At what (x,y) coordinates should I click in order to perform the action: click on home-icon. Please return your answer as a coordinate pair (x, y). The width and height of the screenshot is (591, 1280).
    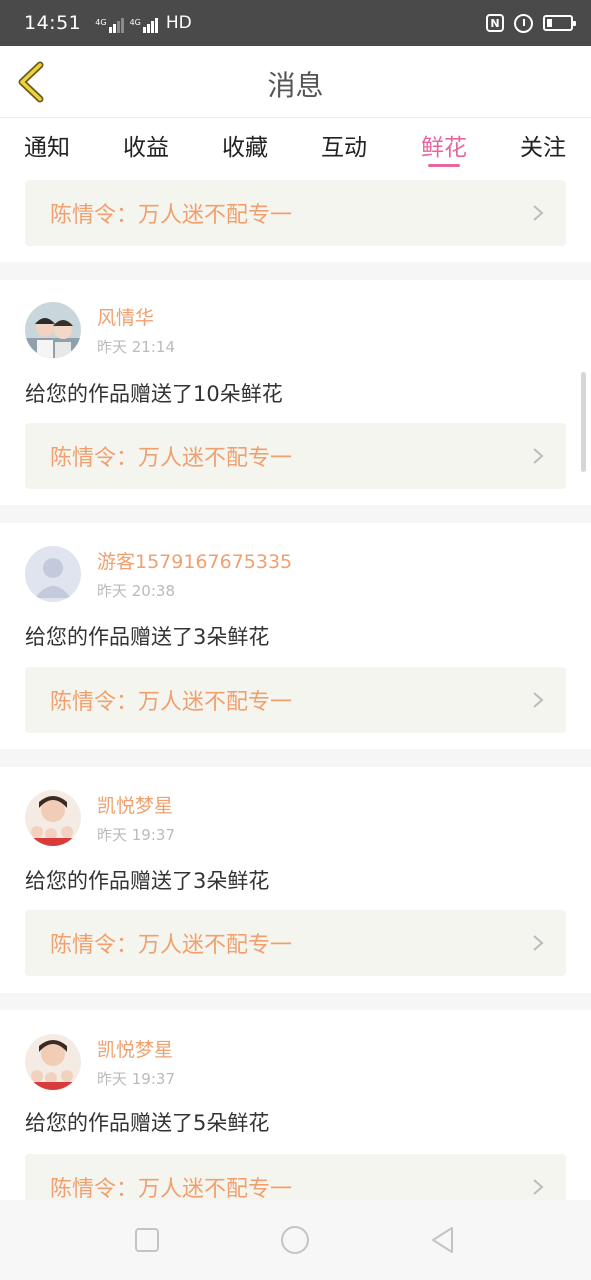
    Looking at the image, I should click on (295, 1240).